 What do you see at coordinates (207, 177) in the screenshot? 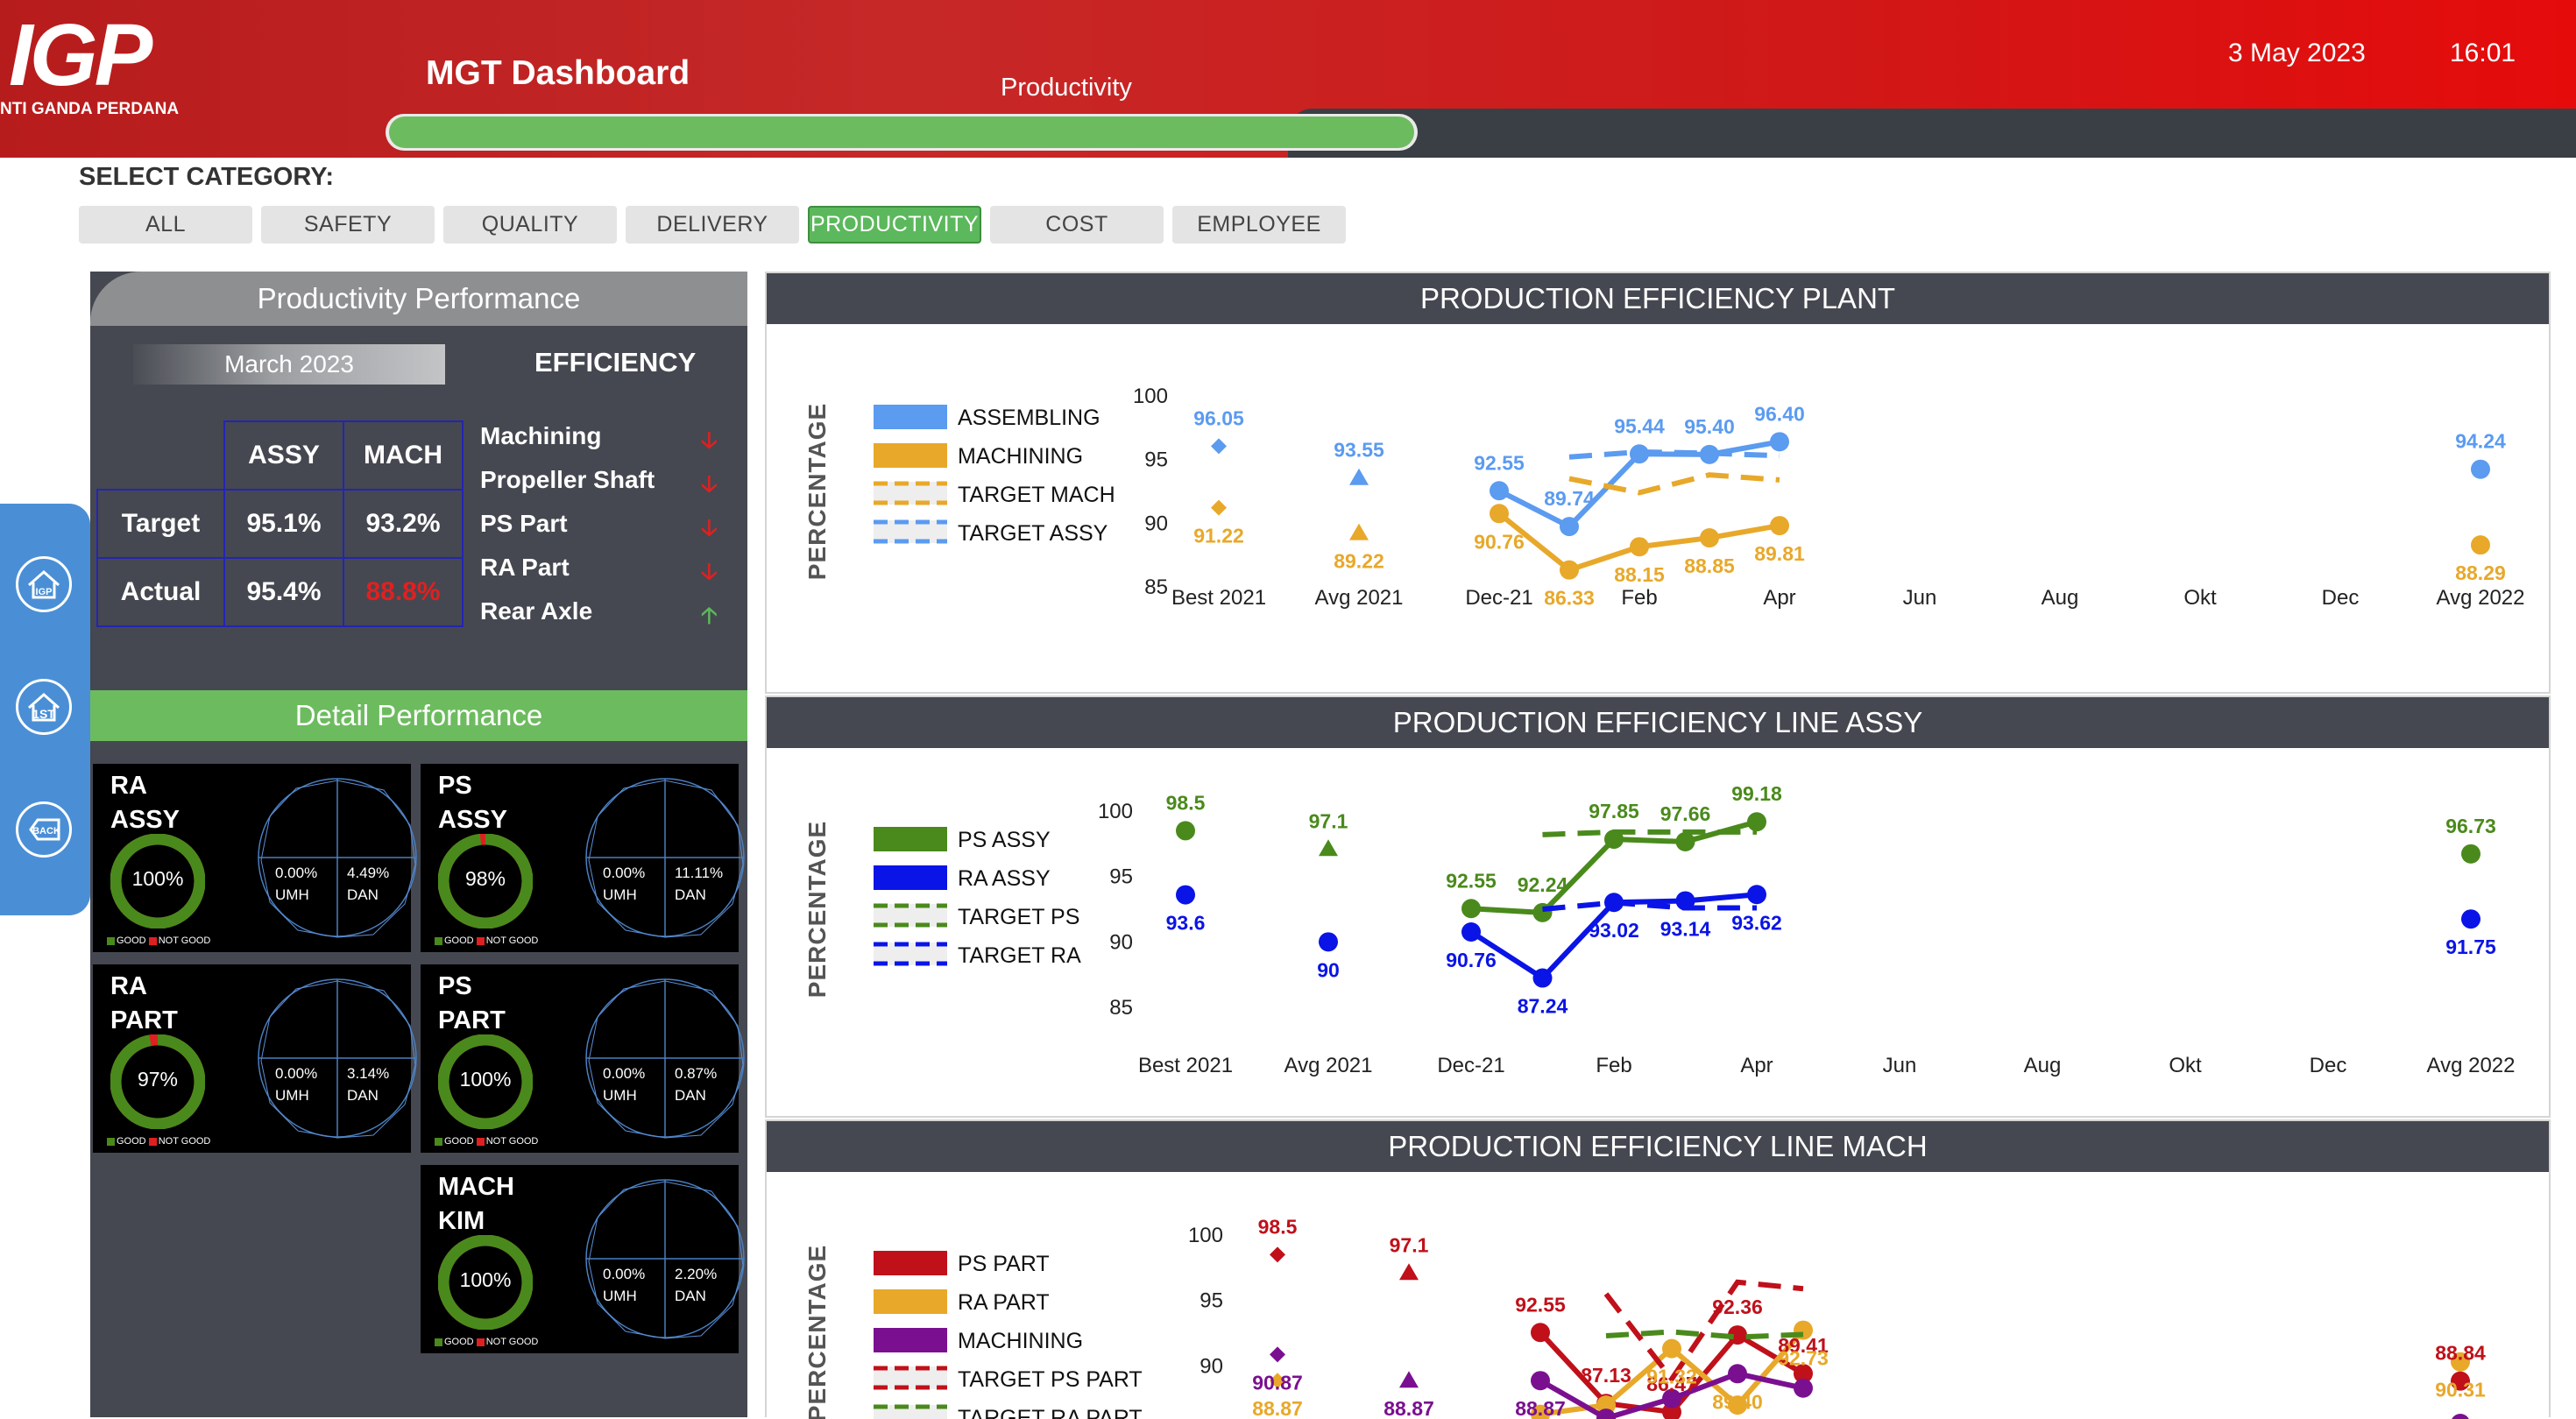
I see `select-category-label: SELECT CATEGORY:` at bounding box center [207, 177].